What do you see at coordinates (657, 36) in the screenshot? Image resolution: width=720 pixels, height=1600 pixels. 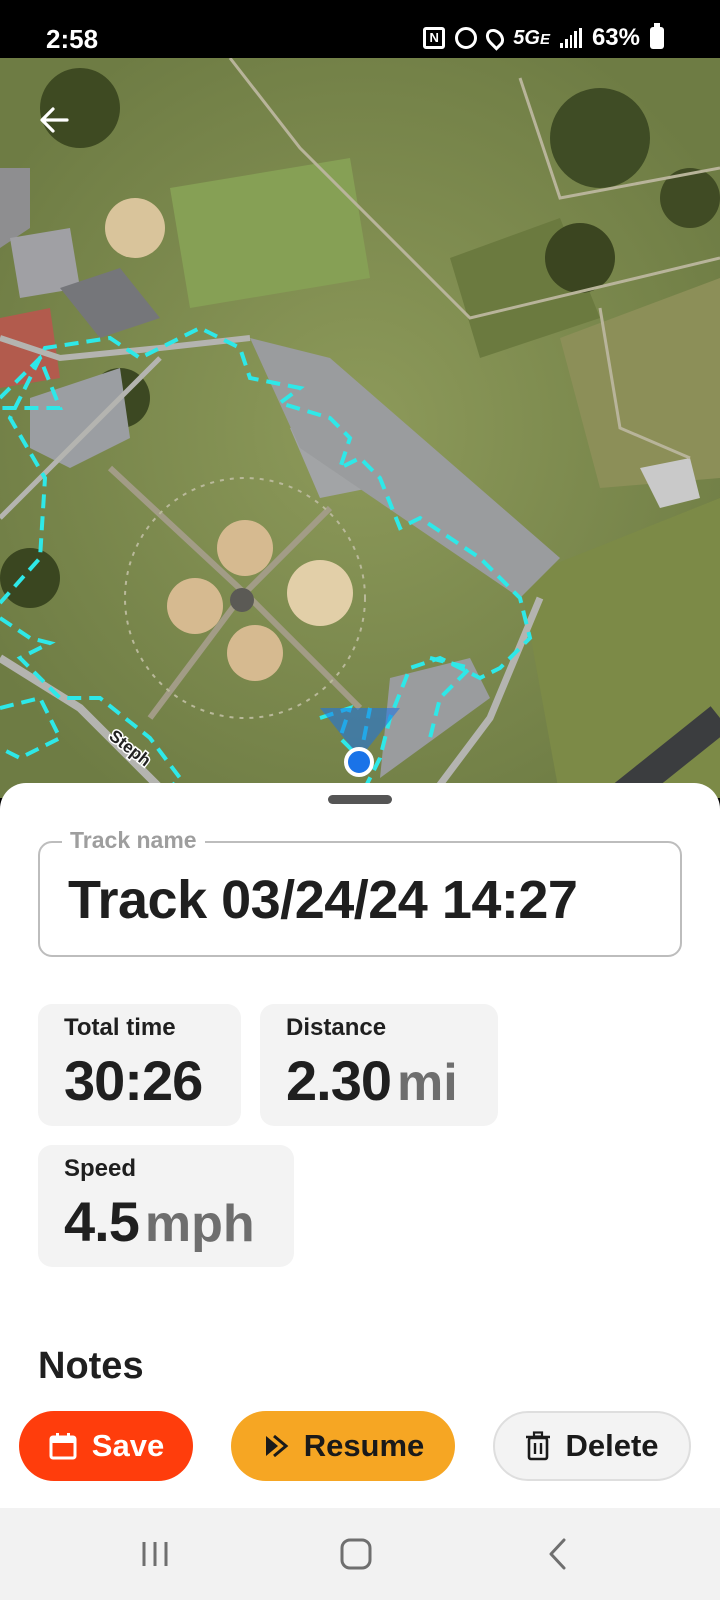 I see `battery-icon` at bounding box center [657, 36].